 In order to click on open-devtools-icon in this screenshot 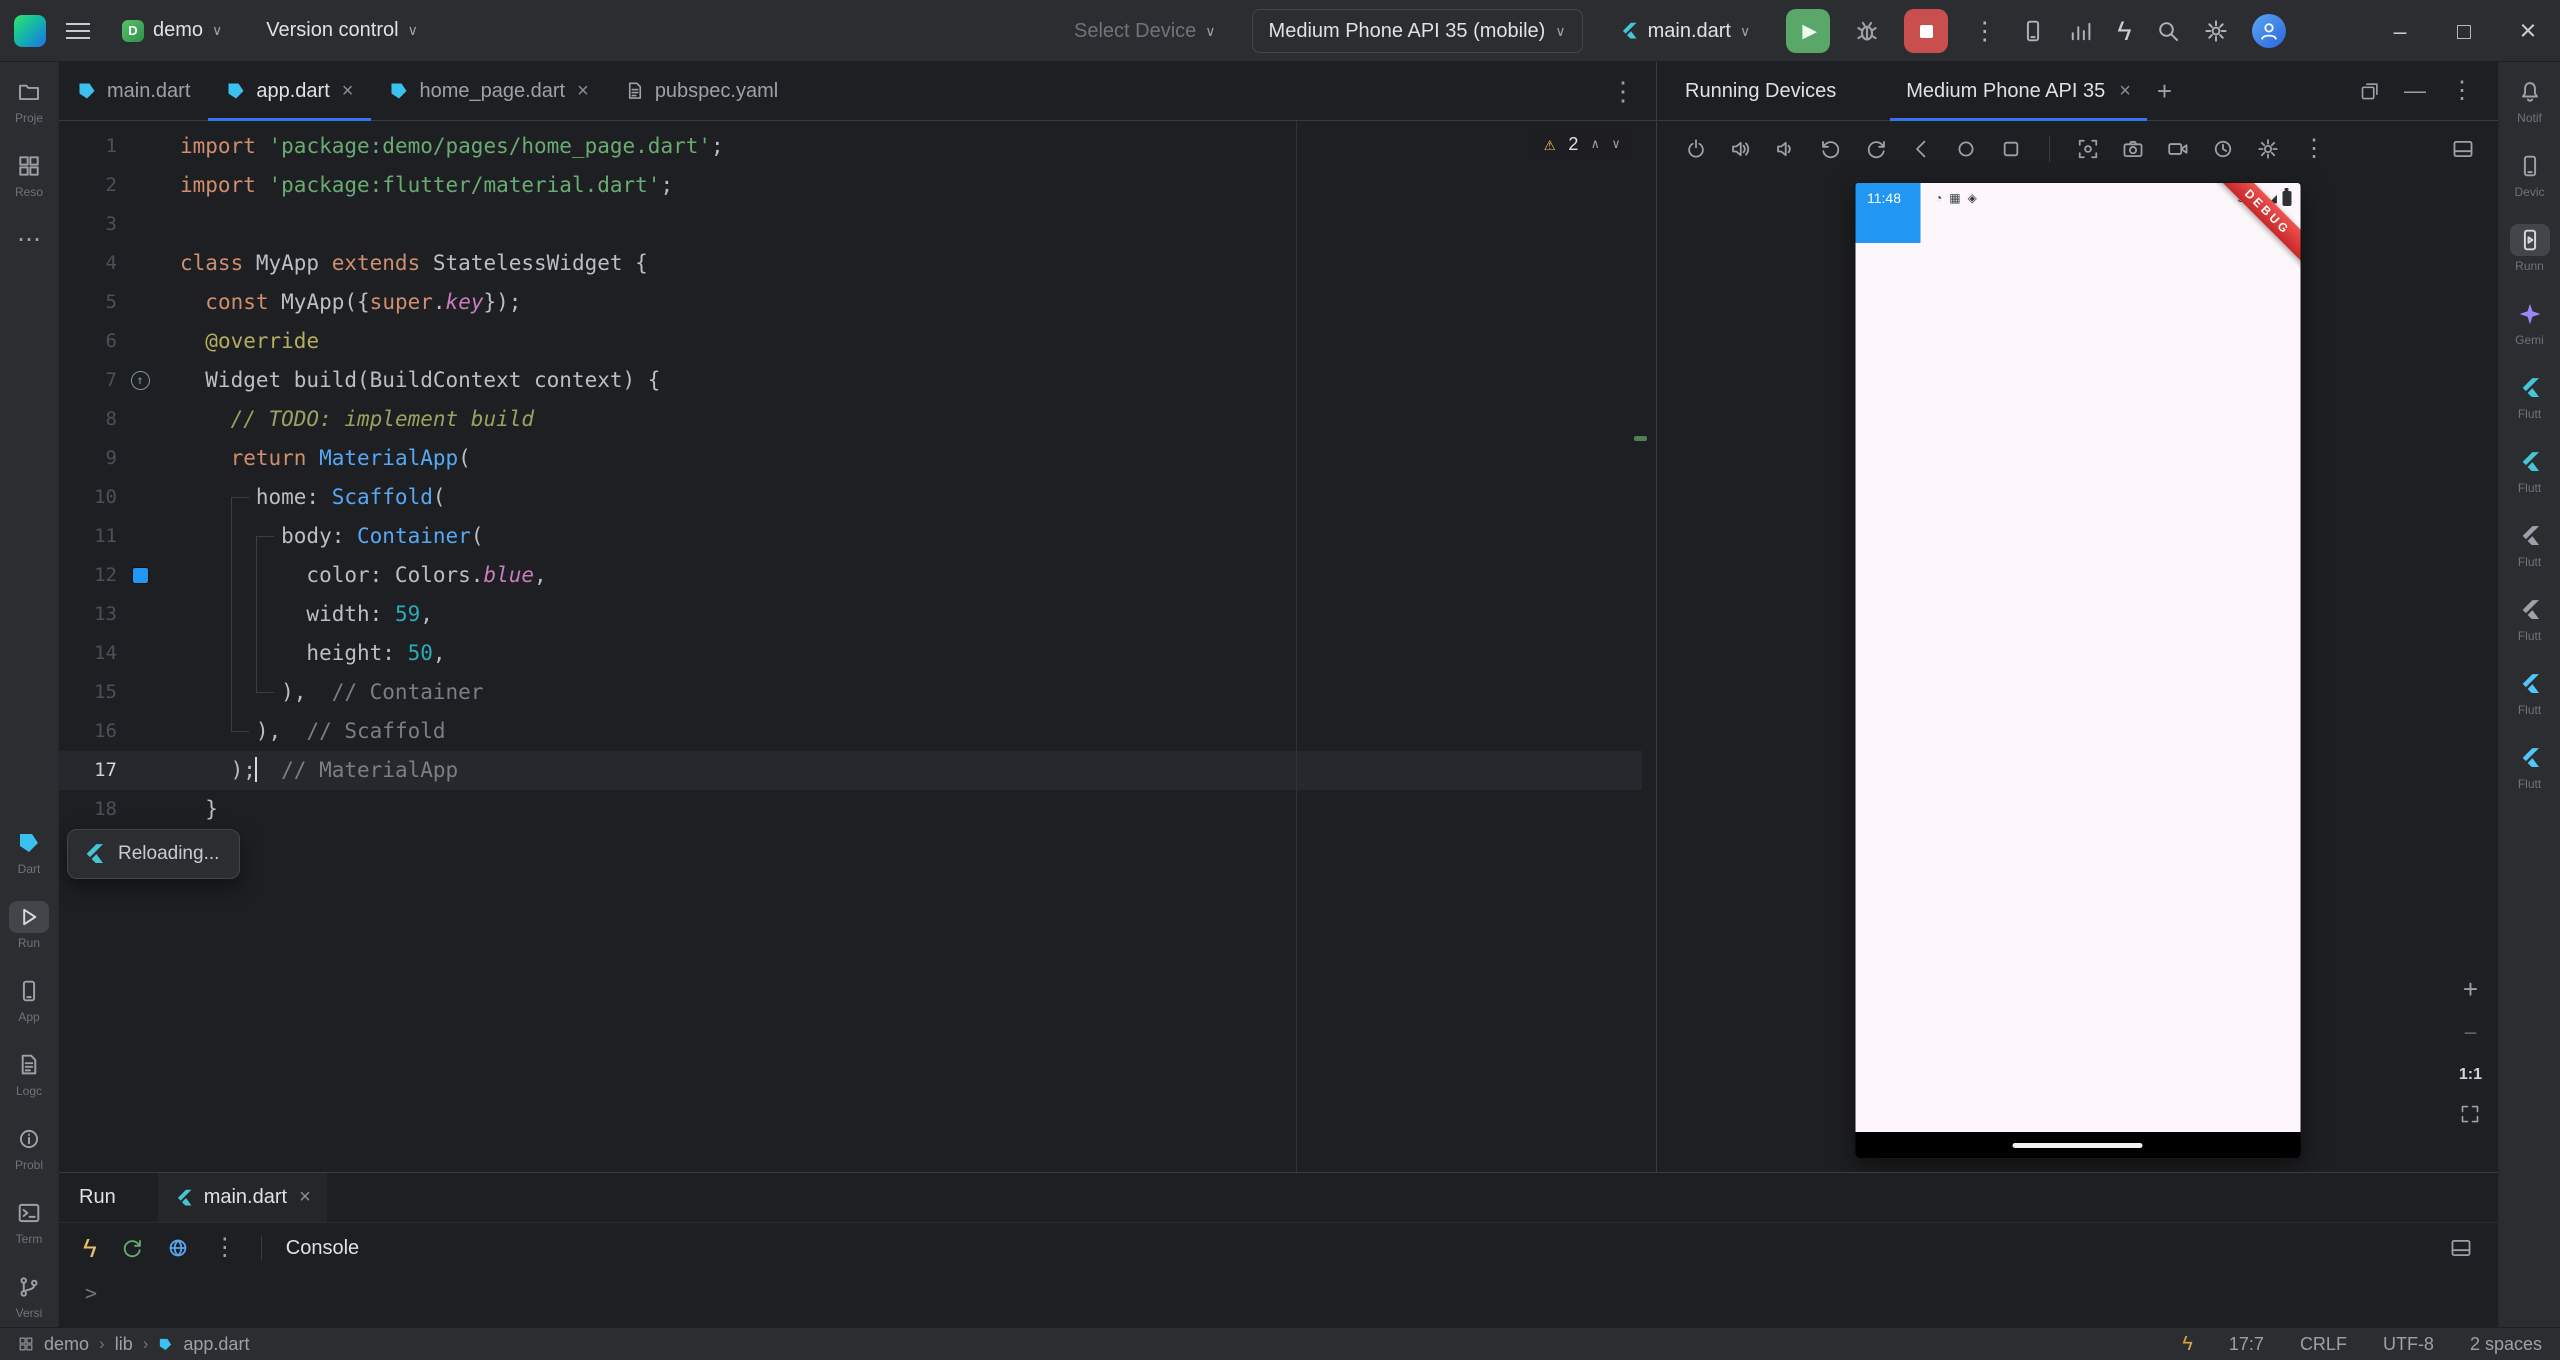, I will do `click(178, 1248)`.